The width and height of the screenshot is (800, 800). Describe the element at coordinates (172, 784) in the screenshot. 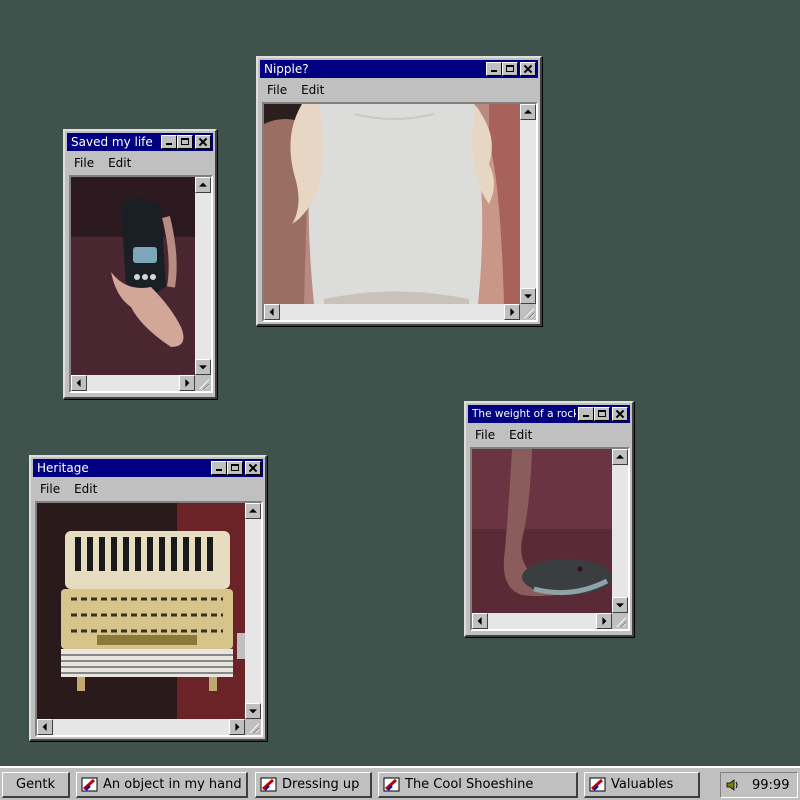

I see `taskbar-button-label: An object in my hand` at that location.